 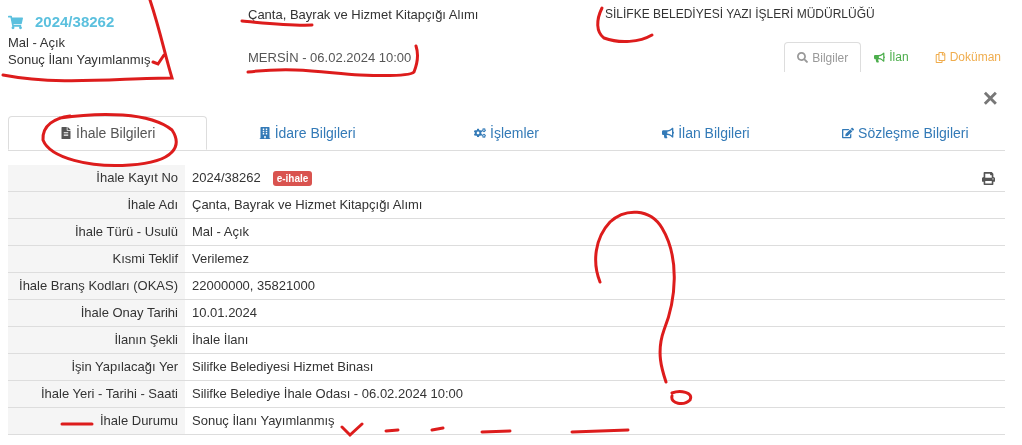 What do you see at coordinates (80, 59) in the screenshot?
I see `tender-status: Sonuç İlanı Yayımlanmış` at bounding box center [80, 59].